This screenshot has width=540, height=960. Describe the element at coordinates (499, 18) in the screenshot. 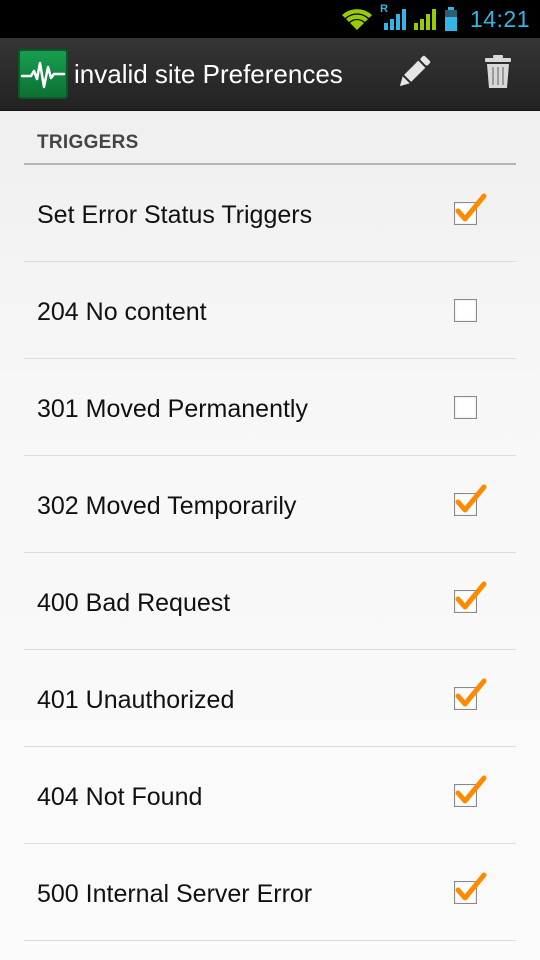

I see `clock: 14:21` at that location.